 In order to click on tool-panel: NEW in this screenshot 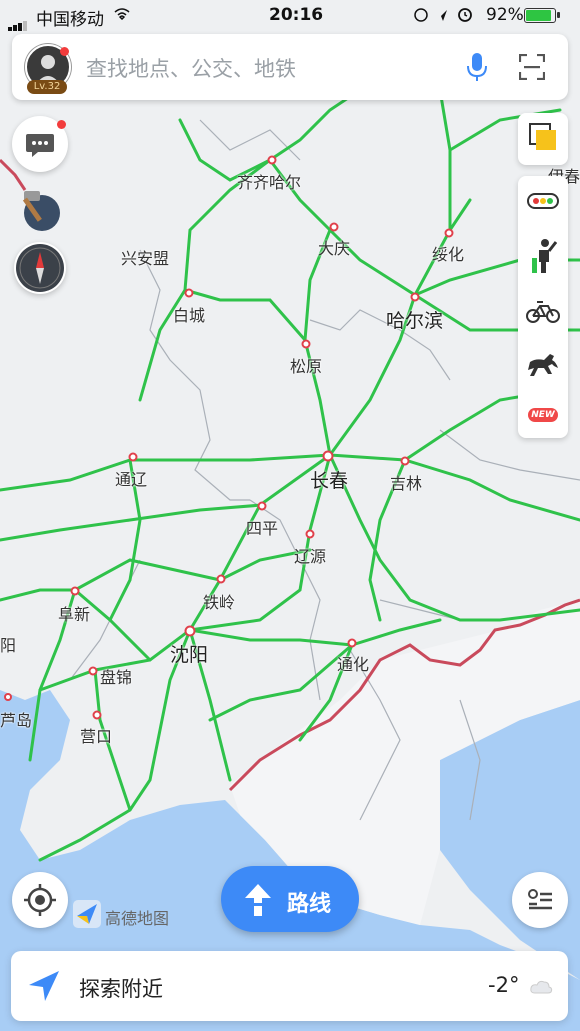, I will do `click(543, 307)`.